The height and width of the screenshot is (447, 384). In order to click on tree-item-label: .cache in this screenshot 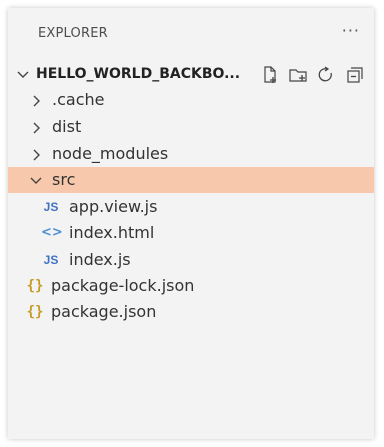, I will do `click(78, 99)`.